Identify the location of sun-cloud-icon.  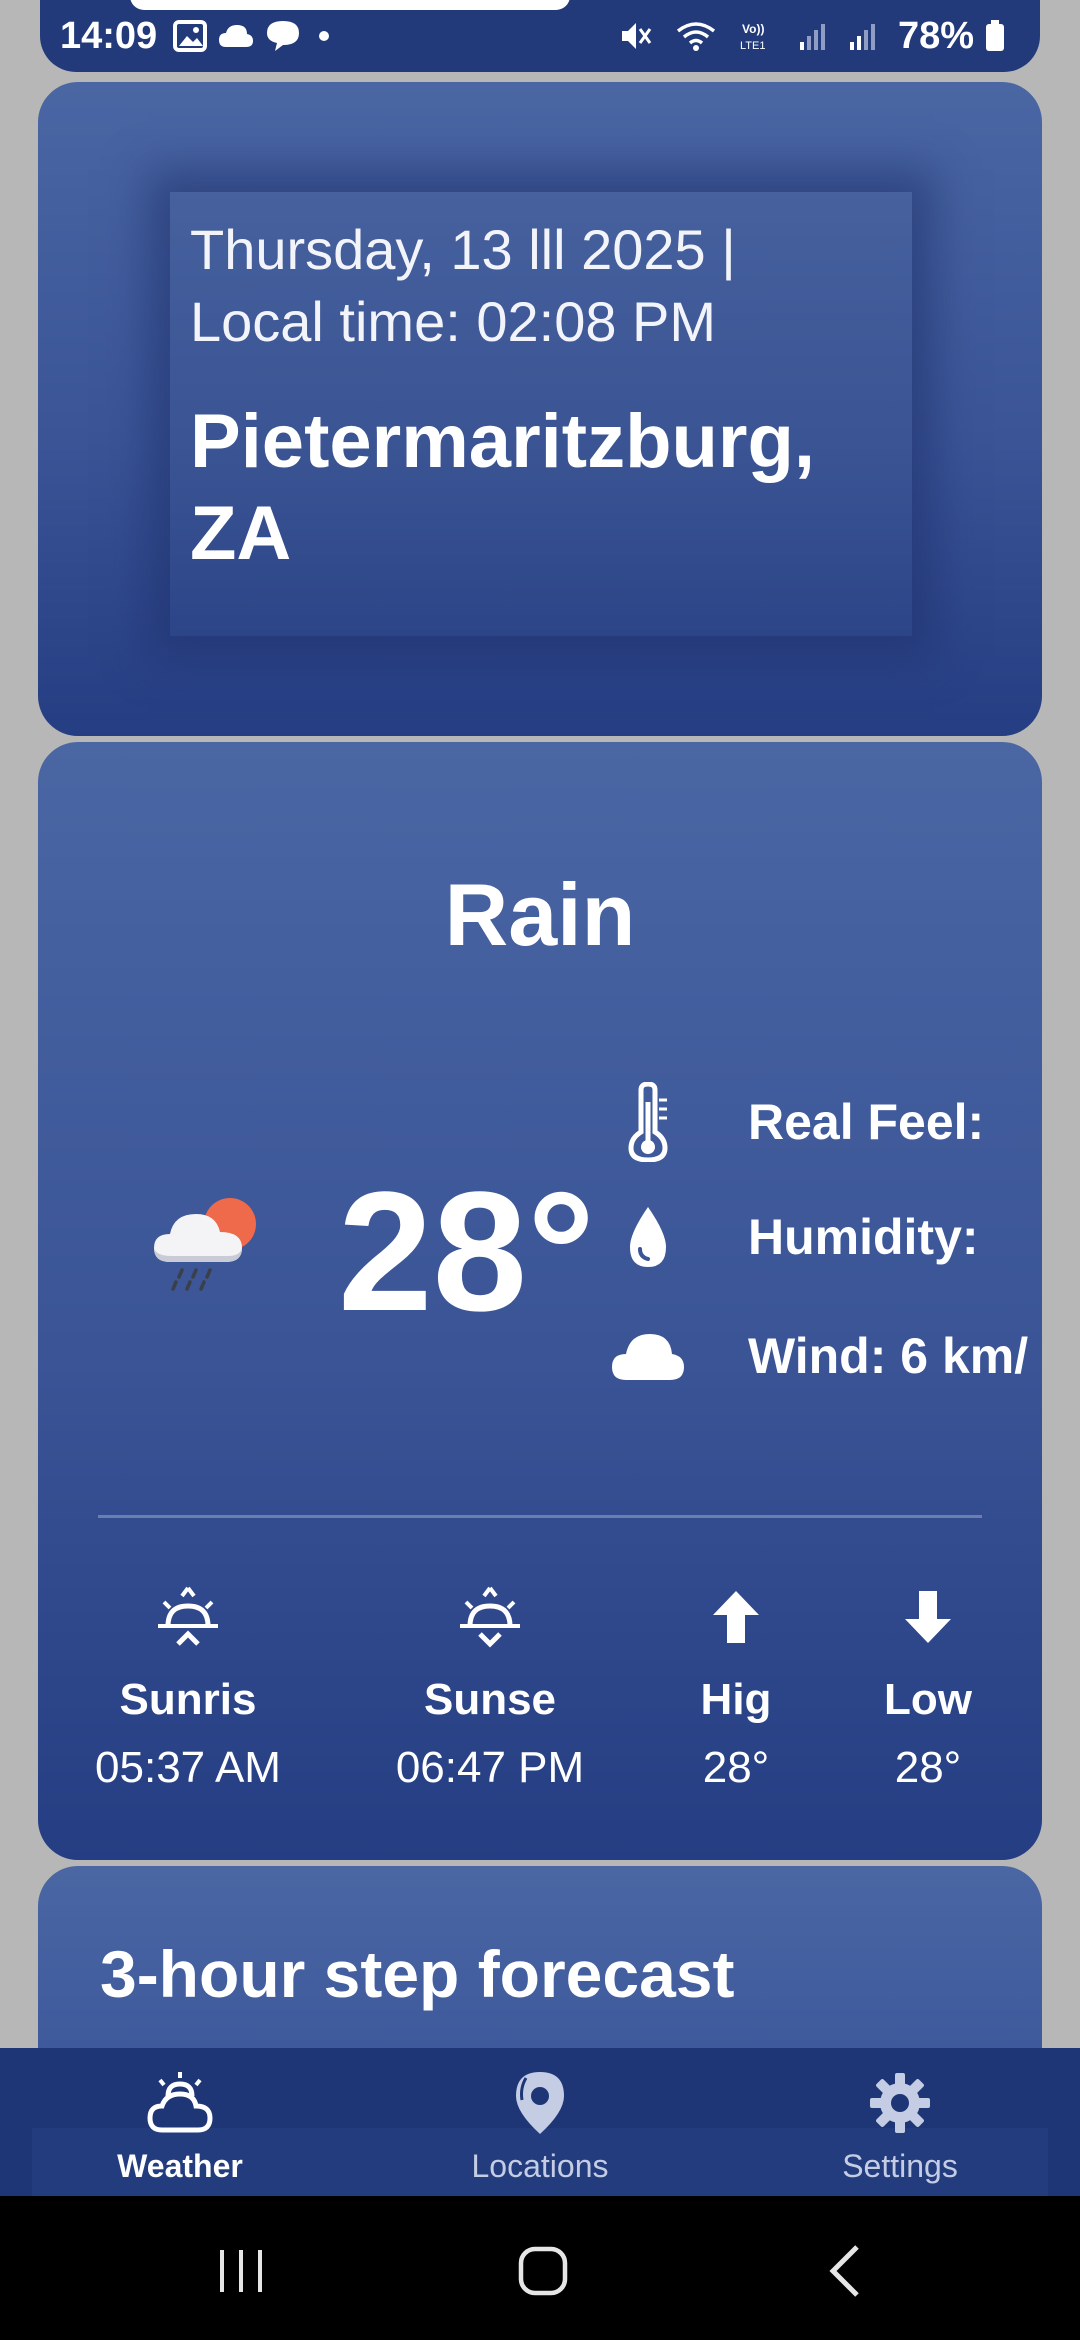
(180, 2103).